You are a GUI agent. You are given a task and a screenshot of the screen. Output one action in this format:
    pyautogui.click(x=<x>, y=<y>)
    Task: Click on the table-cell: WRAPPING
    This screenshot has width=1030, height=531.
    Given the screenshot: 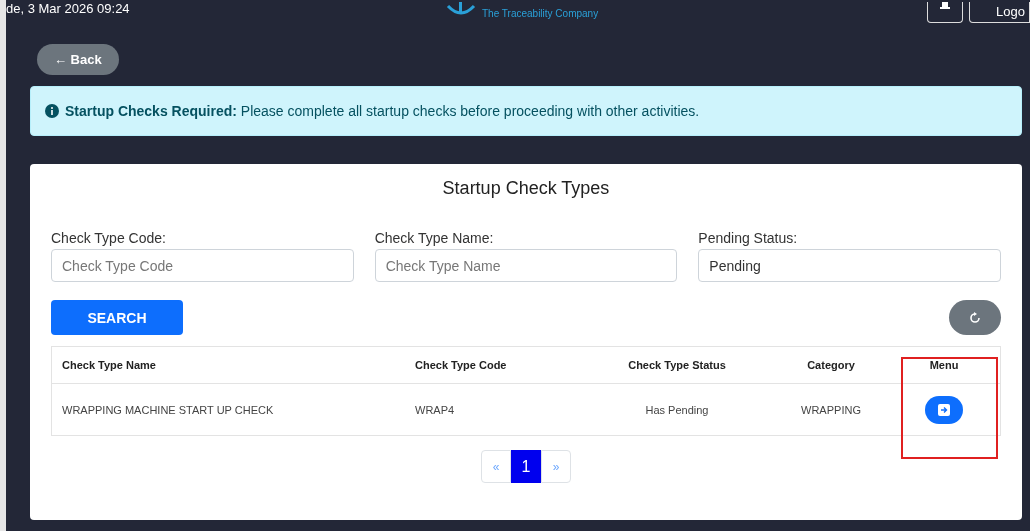 What is the action you would take?
    pyautogui.click(x=831, y=409)
    